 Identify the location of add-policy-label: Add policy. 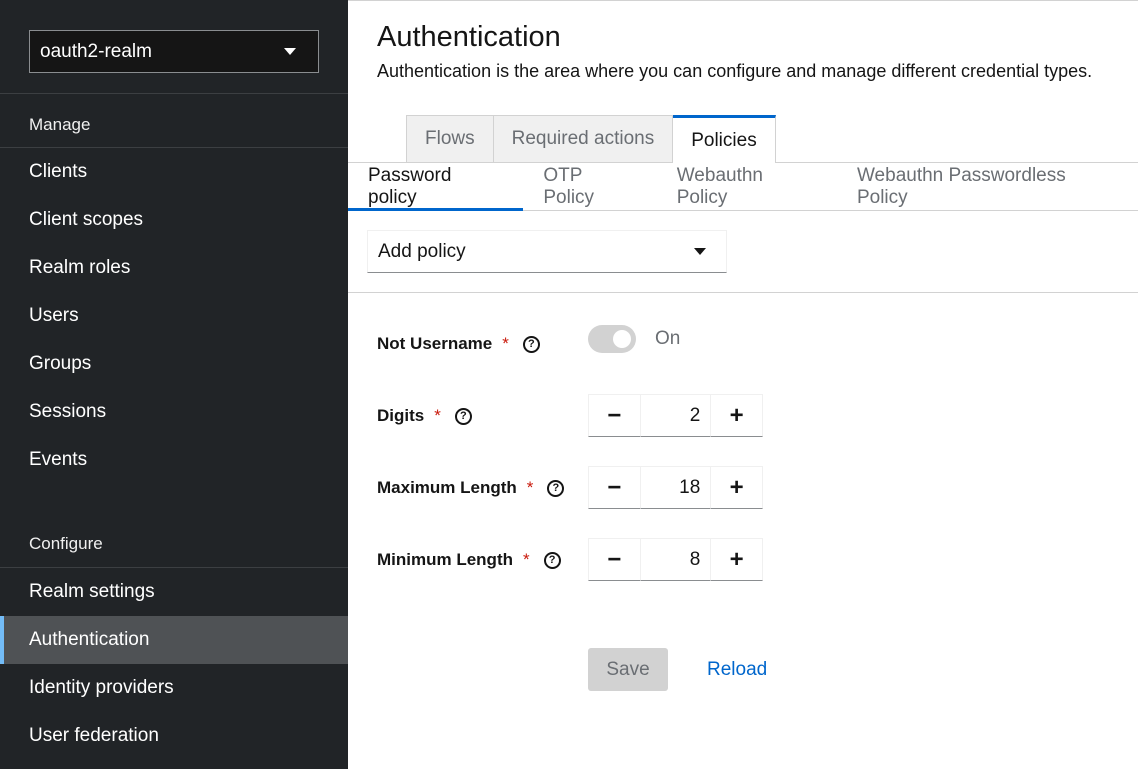
(422, 251).